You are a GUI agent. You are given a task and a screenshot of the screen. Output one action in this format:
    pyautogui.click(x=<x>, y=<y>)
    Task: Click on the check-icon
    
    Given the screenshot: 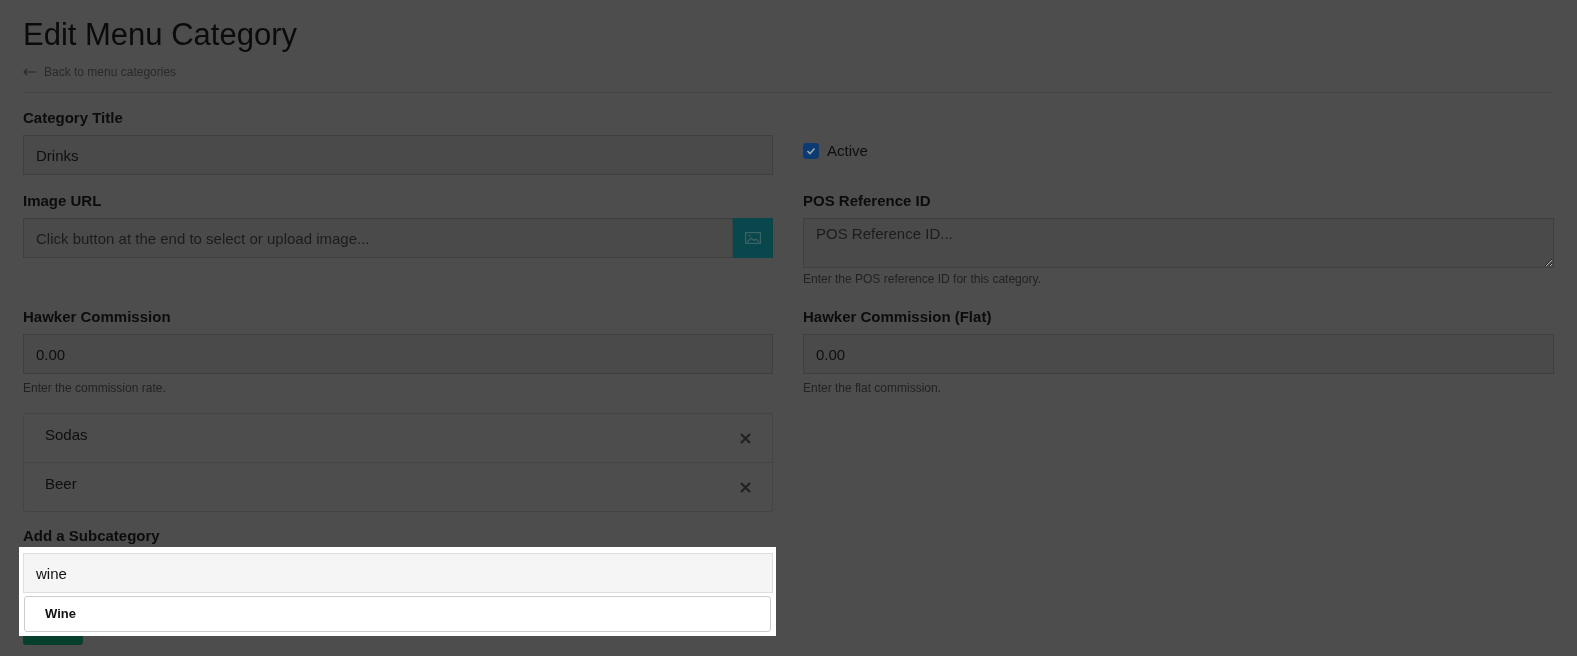 What is the action you would take?
    pyautogui.click(x=811, y=150)
    